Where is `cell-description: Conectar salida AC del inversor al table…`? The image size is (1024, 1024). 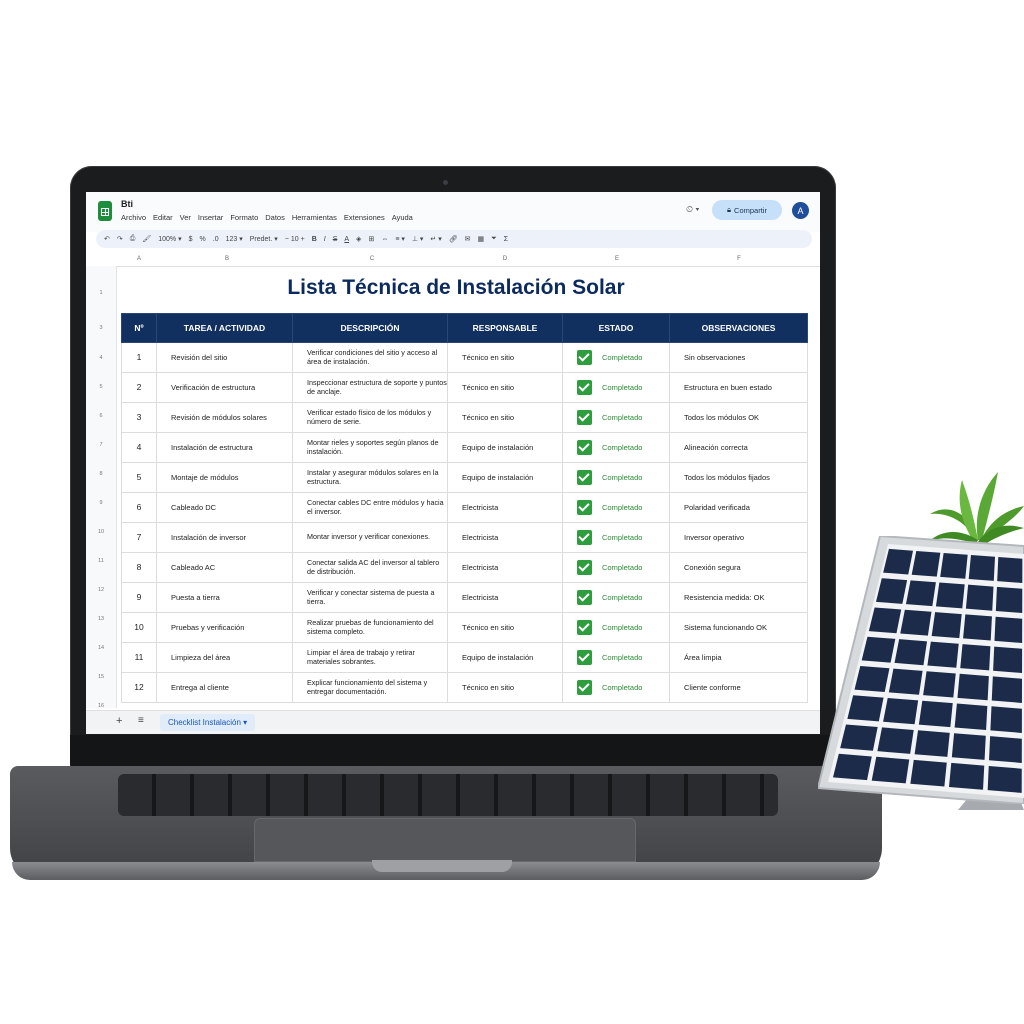
cell-description: Conectar salida AC del inversor al table… is located at coordinates (370, 567).